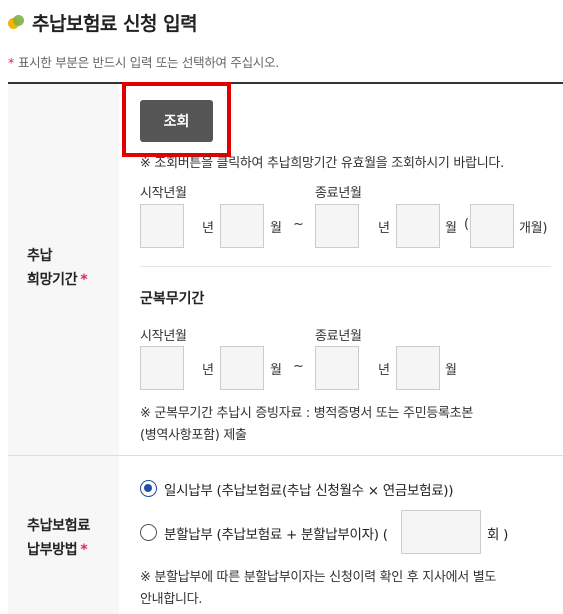 This screenshot has height=614, width=563. What do you see at coordinates (441, 532) in the screenshot?
I see `installment-count-input` at bounding box center [441, 532].